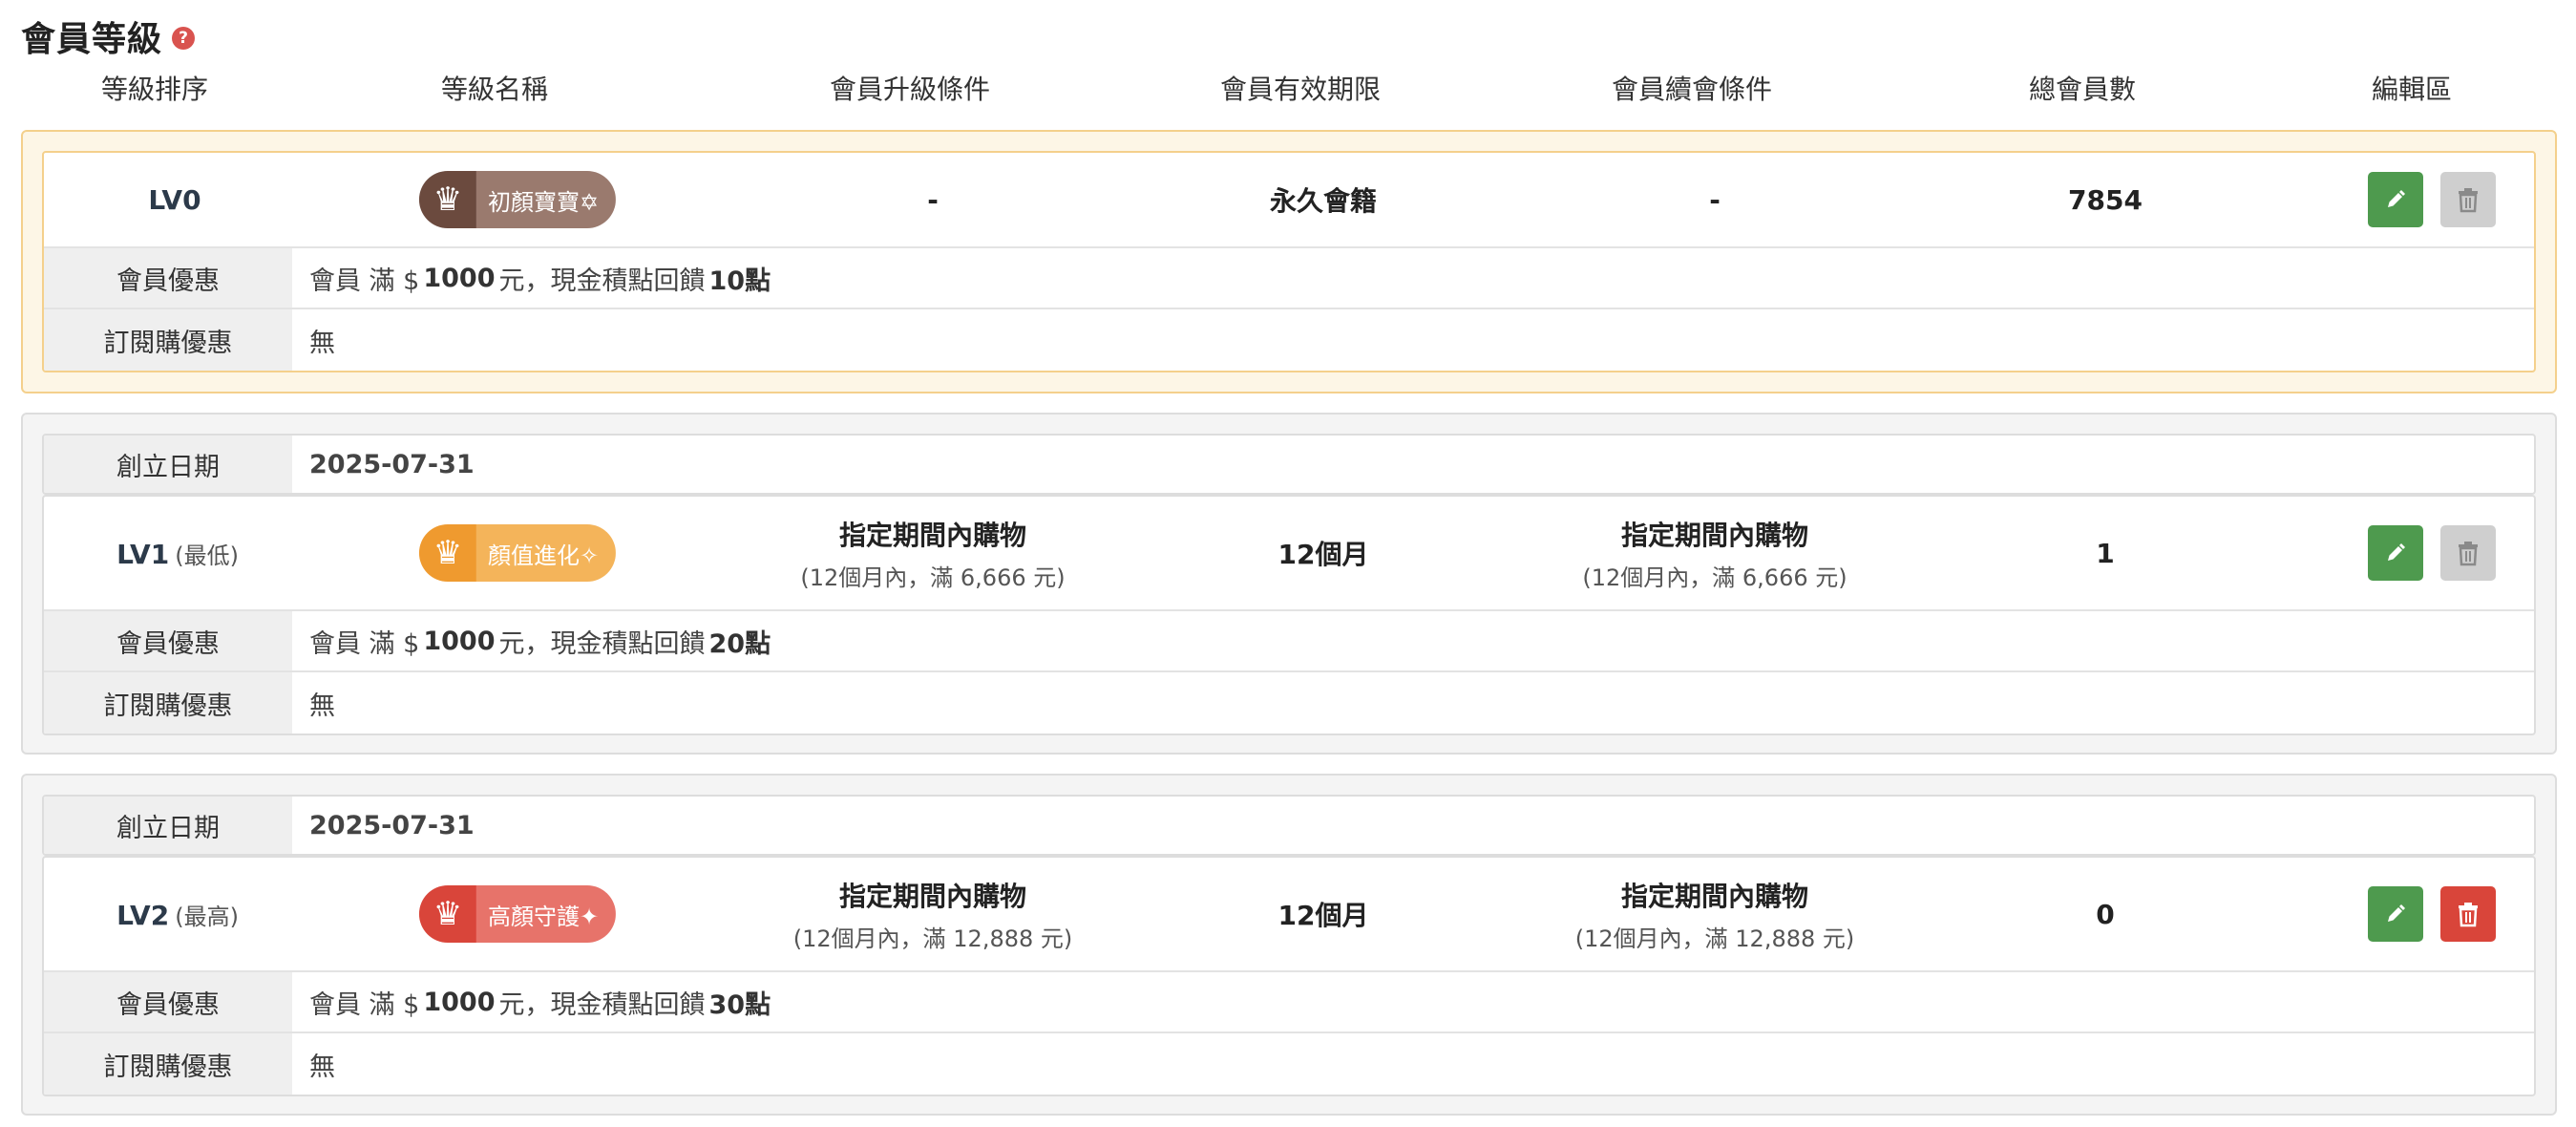 This screenshot has height=1127, width=2576. I want to click on renew-condition-detail: (12個月內，滿 6,666 元), so click(1715, 577).